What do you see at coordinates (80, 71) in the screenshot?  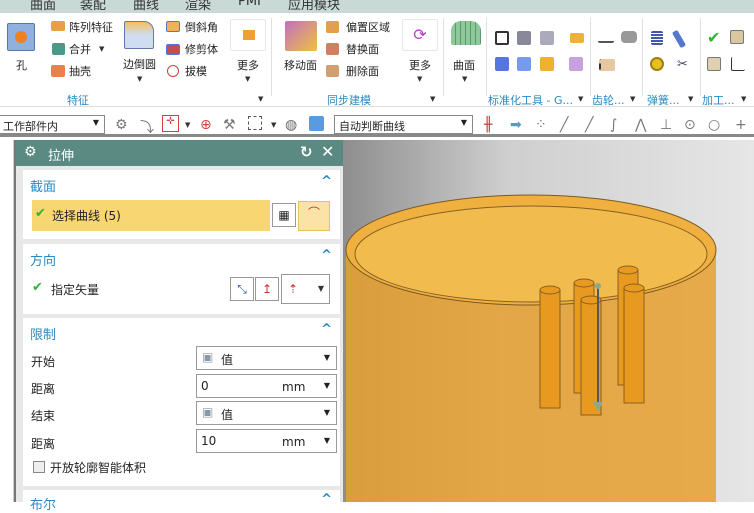 I see `shell-button: 抽壳` at bounding box center [80, 71].